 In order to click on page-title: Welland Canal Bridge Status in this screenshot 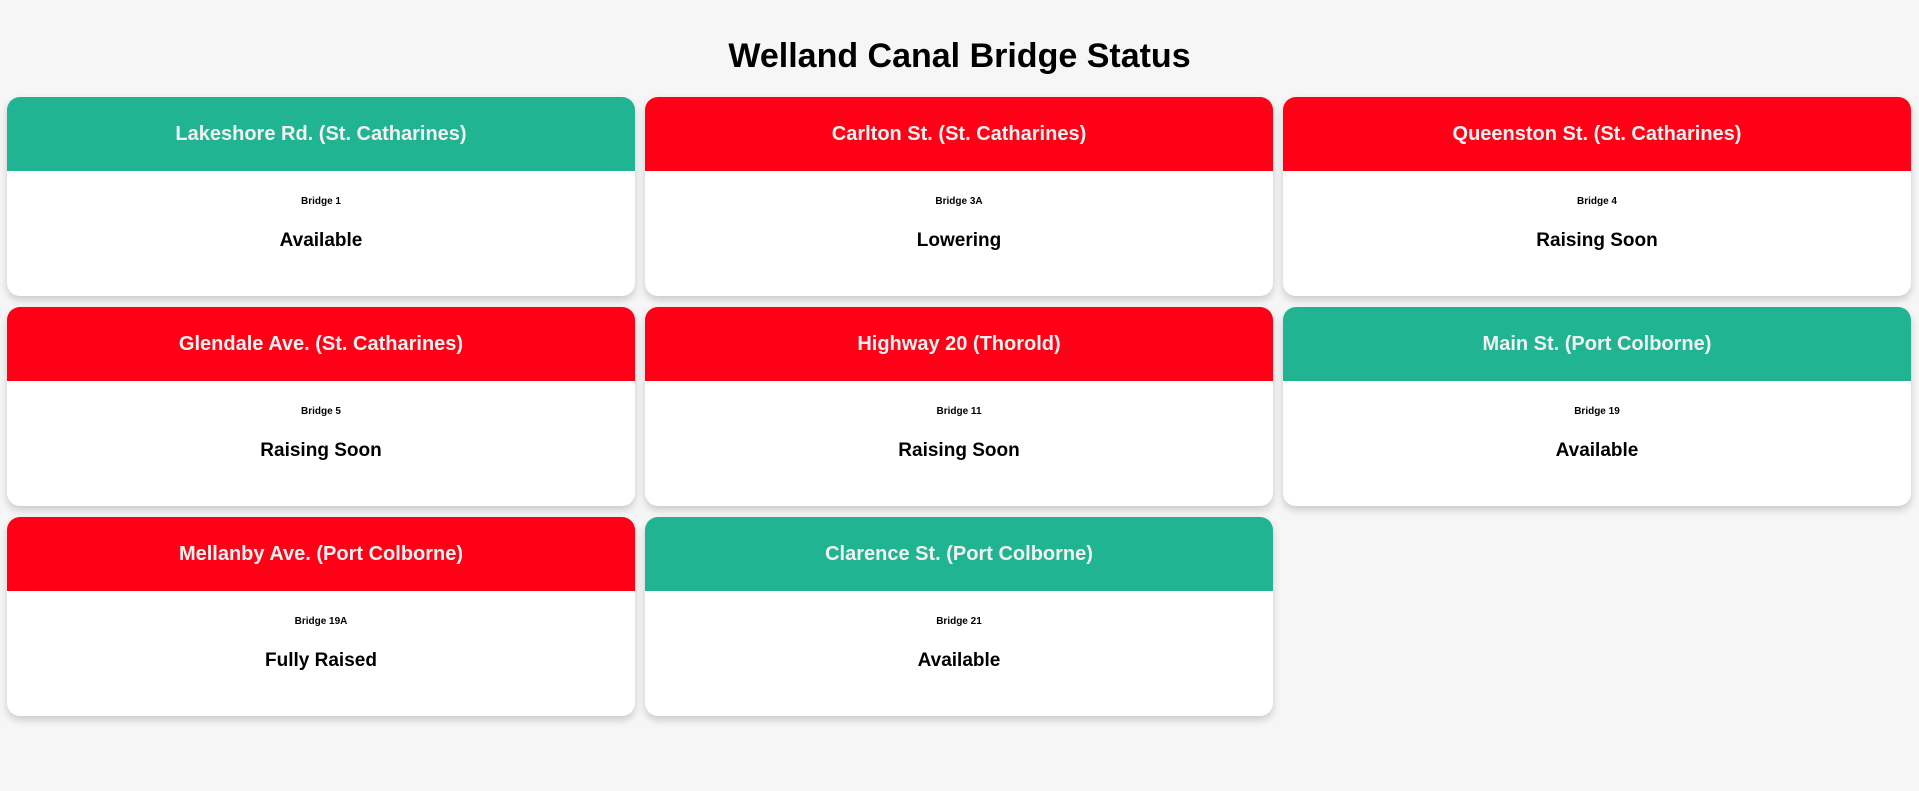, I will do `click(959, 56)`.